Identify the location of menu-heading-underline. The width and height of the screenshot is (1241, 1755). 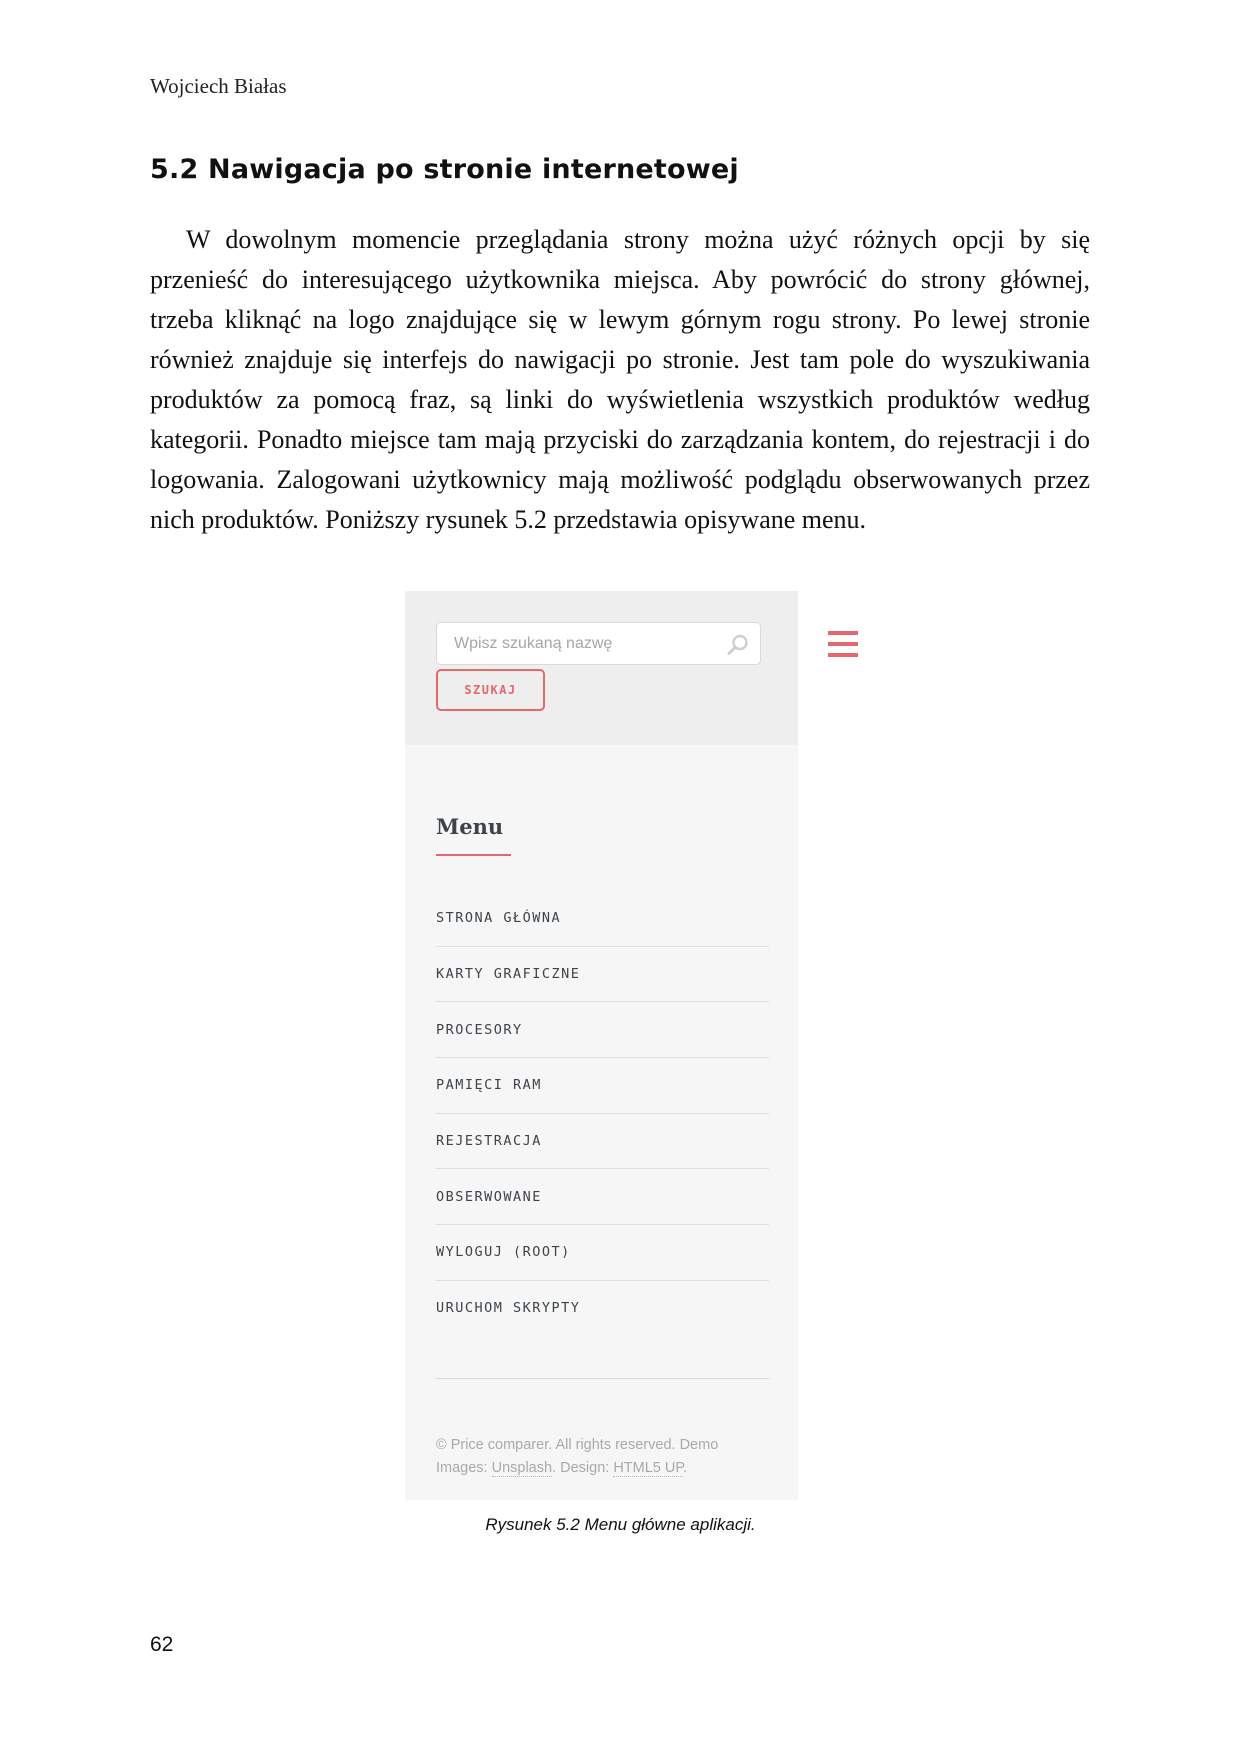
(473, 855).